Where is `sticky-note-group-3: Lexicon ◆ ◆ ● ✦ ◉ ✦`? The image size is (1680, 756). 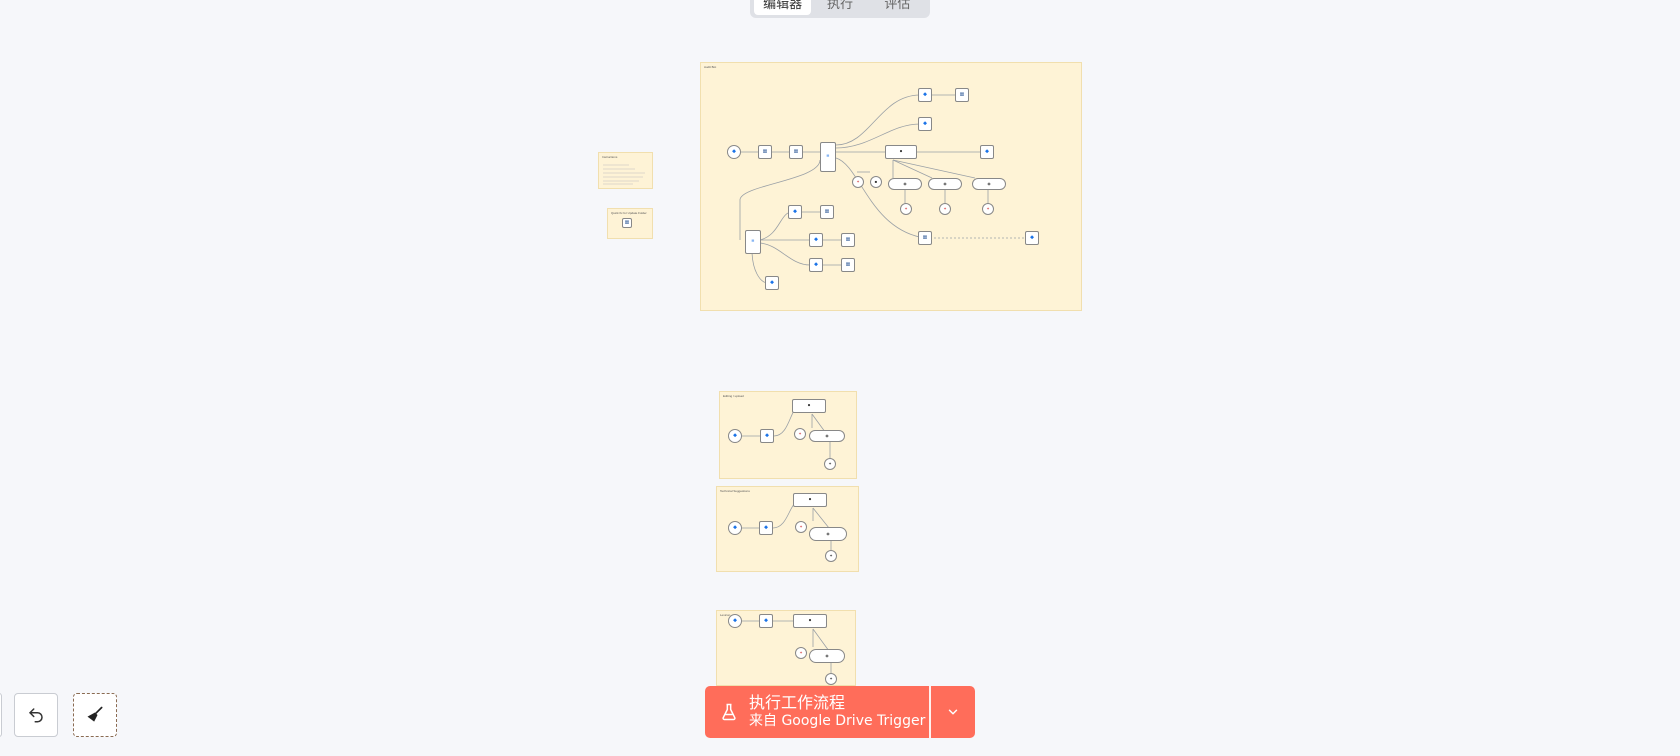 sticky-note-group-3: Lexicon ◆ ◆ ● ✦ ◉ ✦ is located at coordinates (786, 648).